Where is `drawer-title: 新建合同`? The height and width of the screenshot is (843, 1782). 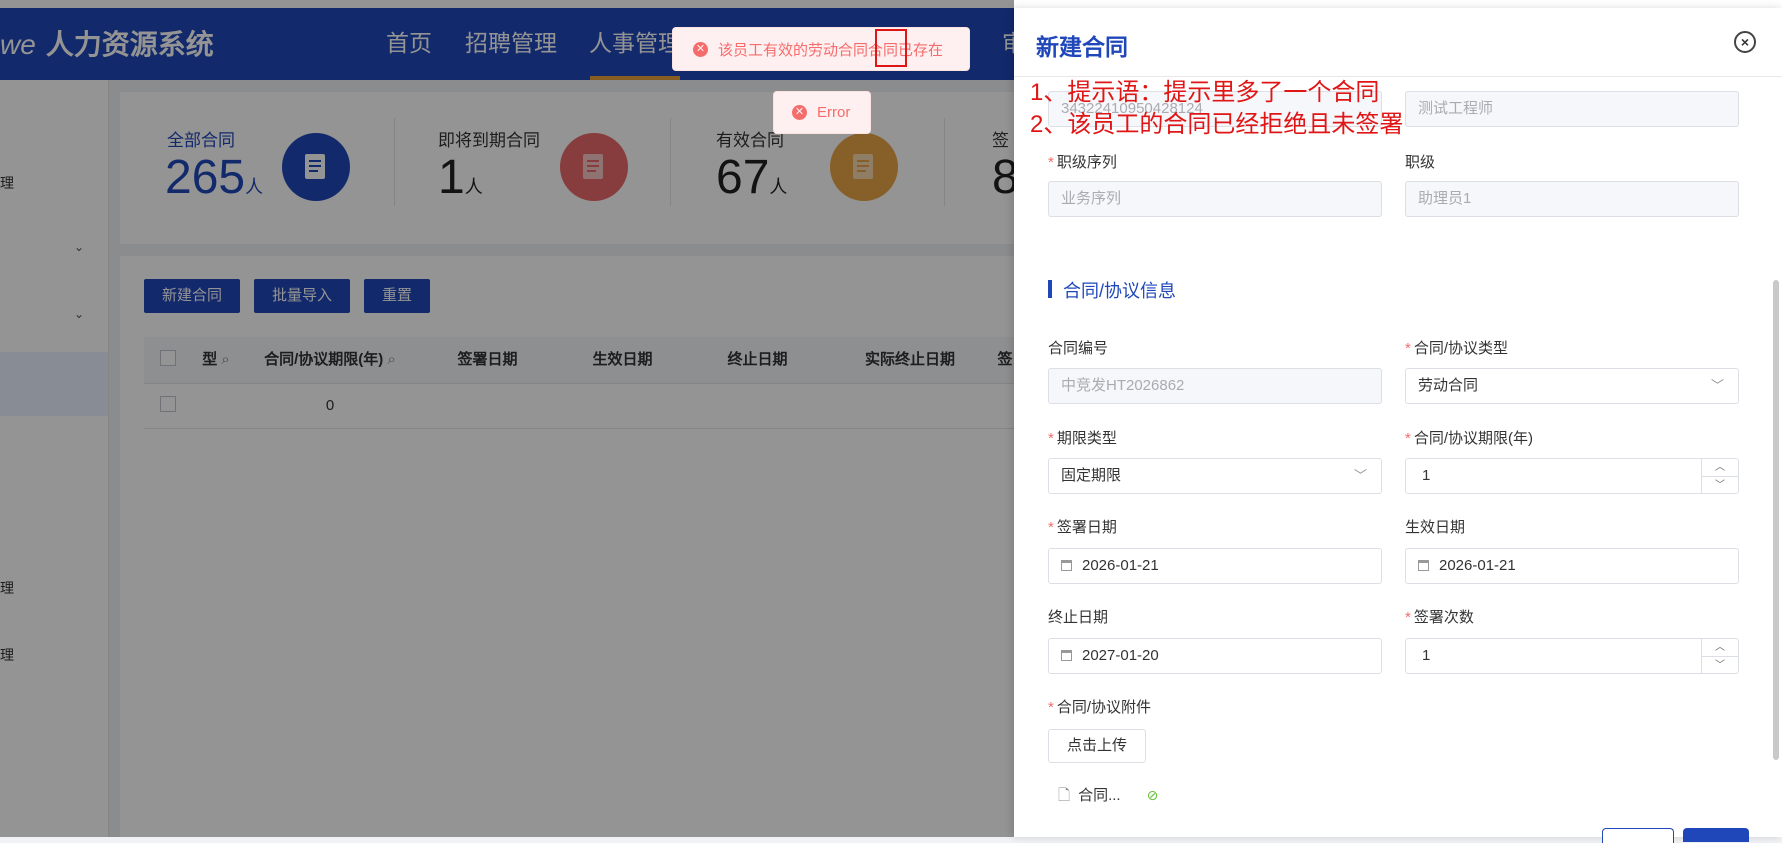
drawer-title: 新建合同 is located at coordinates (1082, 47).